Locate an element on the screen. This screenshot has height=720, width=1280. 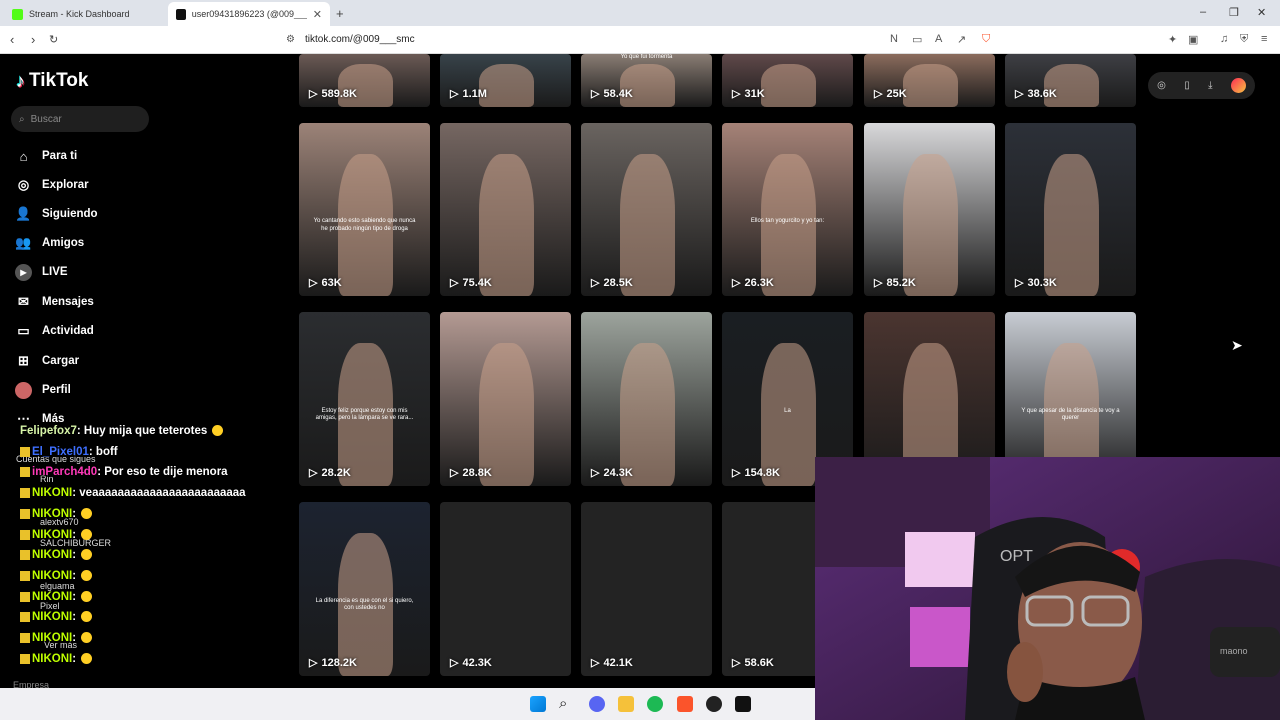
maximize-button: ❐ is located at coordinates (1234, 12).